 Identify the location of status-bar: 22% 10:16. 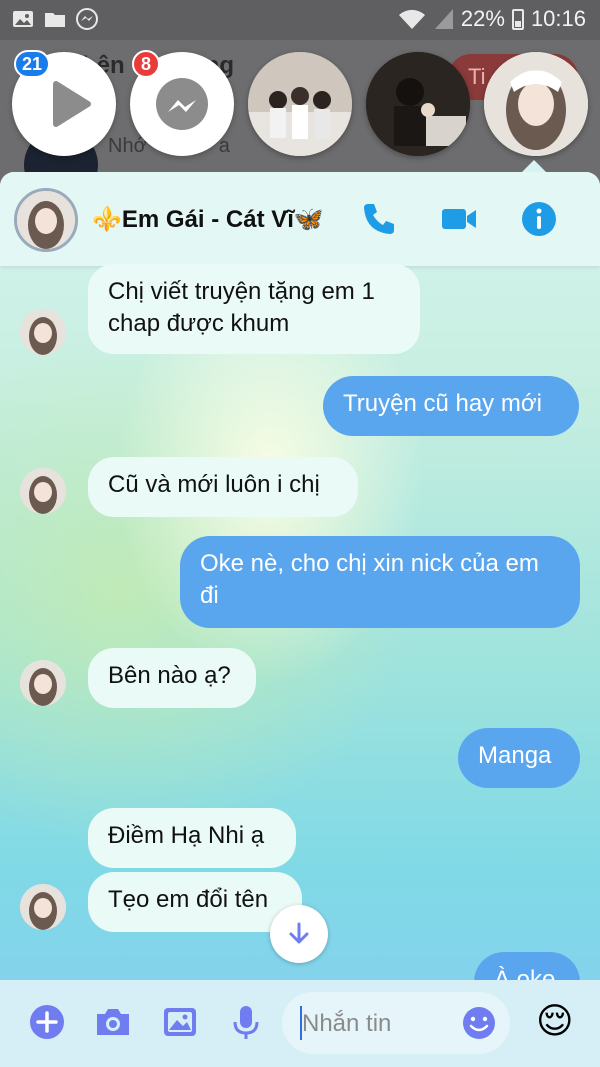
(300, 20).